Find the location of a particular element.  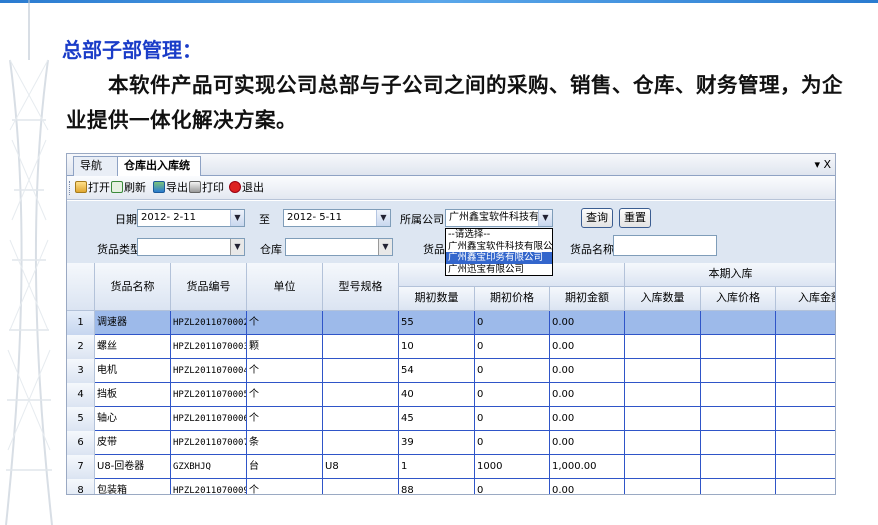

exit-button: 退出 is located at coordinates (246, 188).